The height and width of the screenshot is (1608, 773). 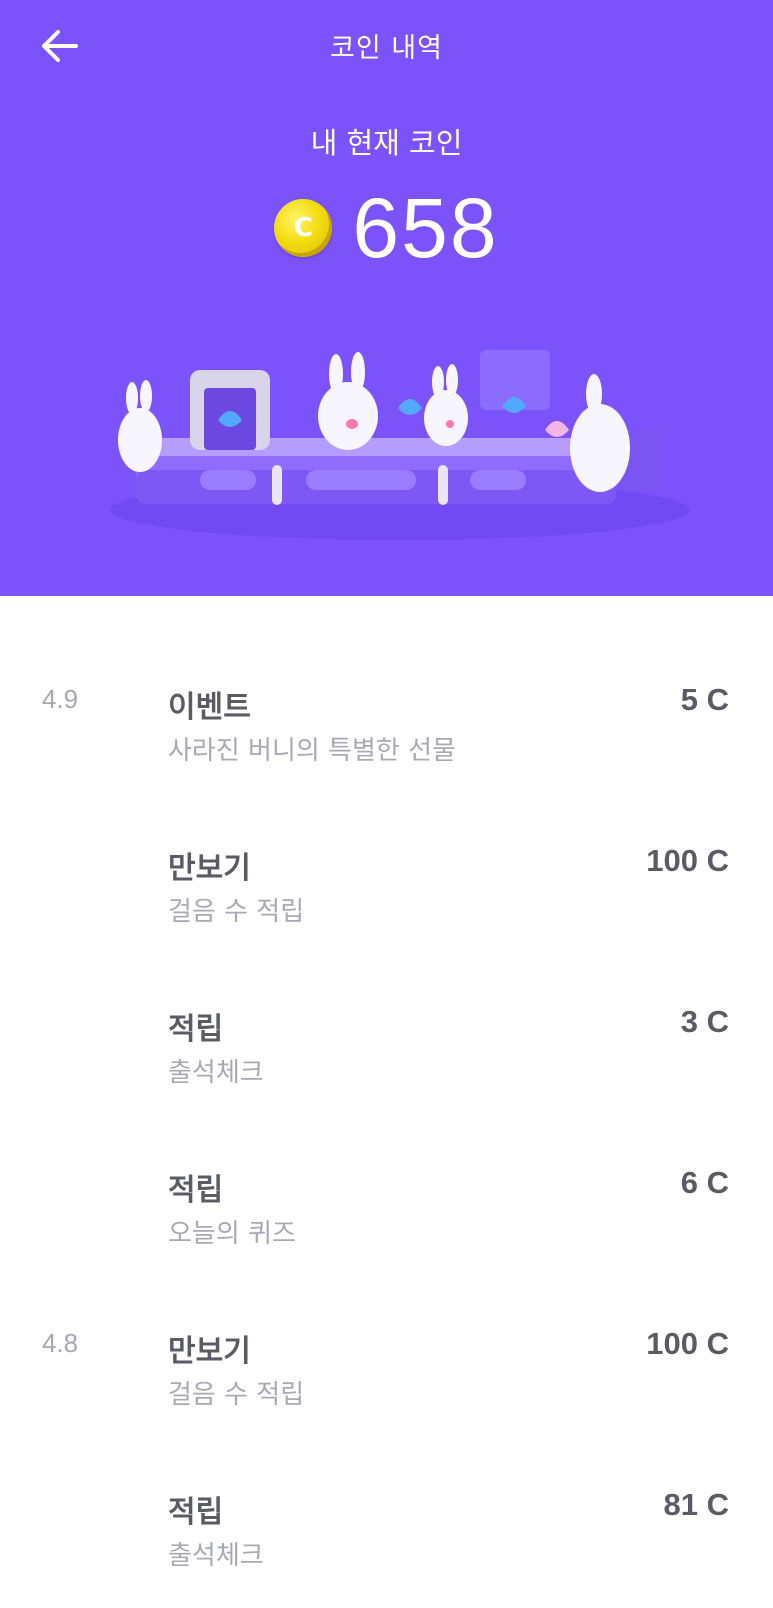 What do you see at coordinates (209, 707) in the screenshot?
I see `history-type: 이벤트` at bounding box center [209, 707].